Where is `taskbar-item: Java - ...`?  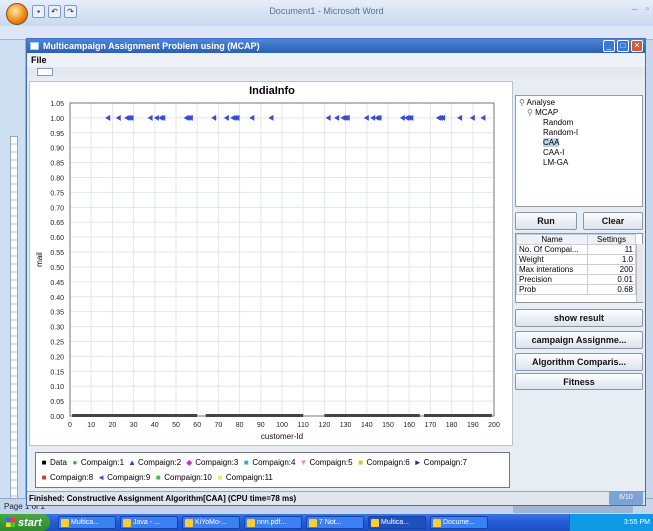 taskbar-item: Java - ... is located at coordinates (149, 522).